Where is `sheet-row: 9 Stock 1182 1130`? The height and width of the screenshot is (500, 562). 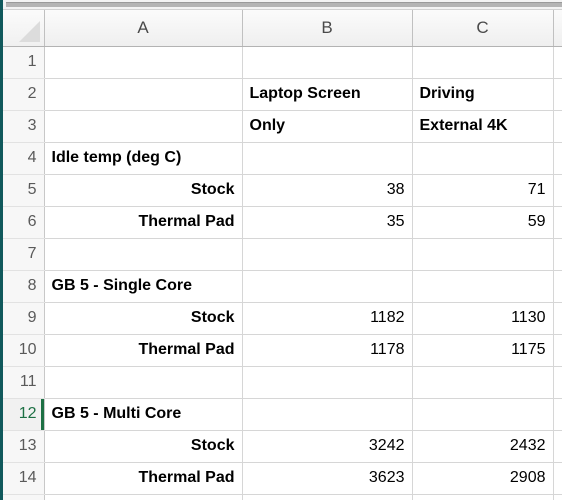
sheet-row: 9 Stock 1182 1130 is located at coordinates (282, 318).